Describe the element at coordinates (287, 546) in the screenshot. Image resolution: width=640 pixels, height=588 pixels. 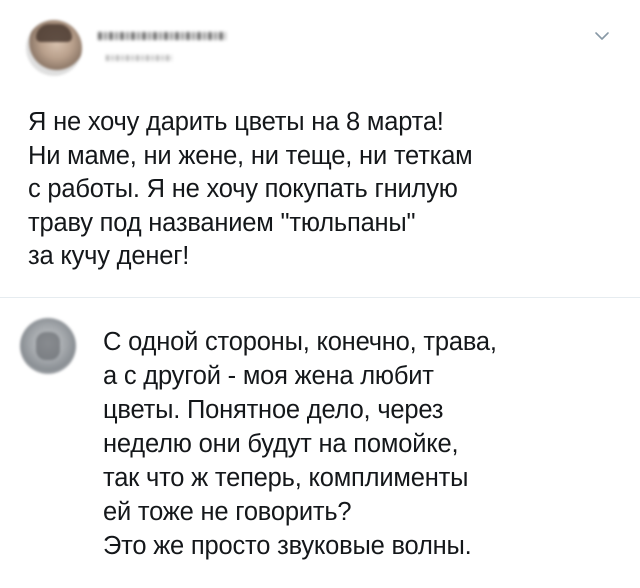
I see `reply-line: Это же просто звуковые волны.` at that location.